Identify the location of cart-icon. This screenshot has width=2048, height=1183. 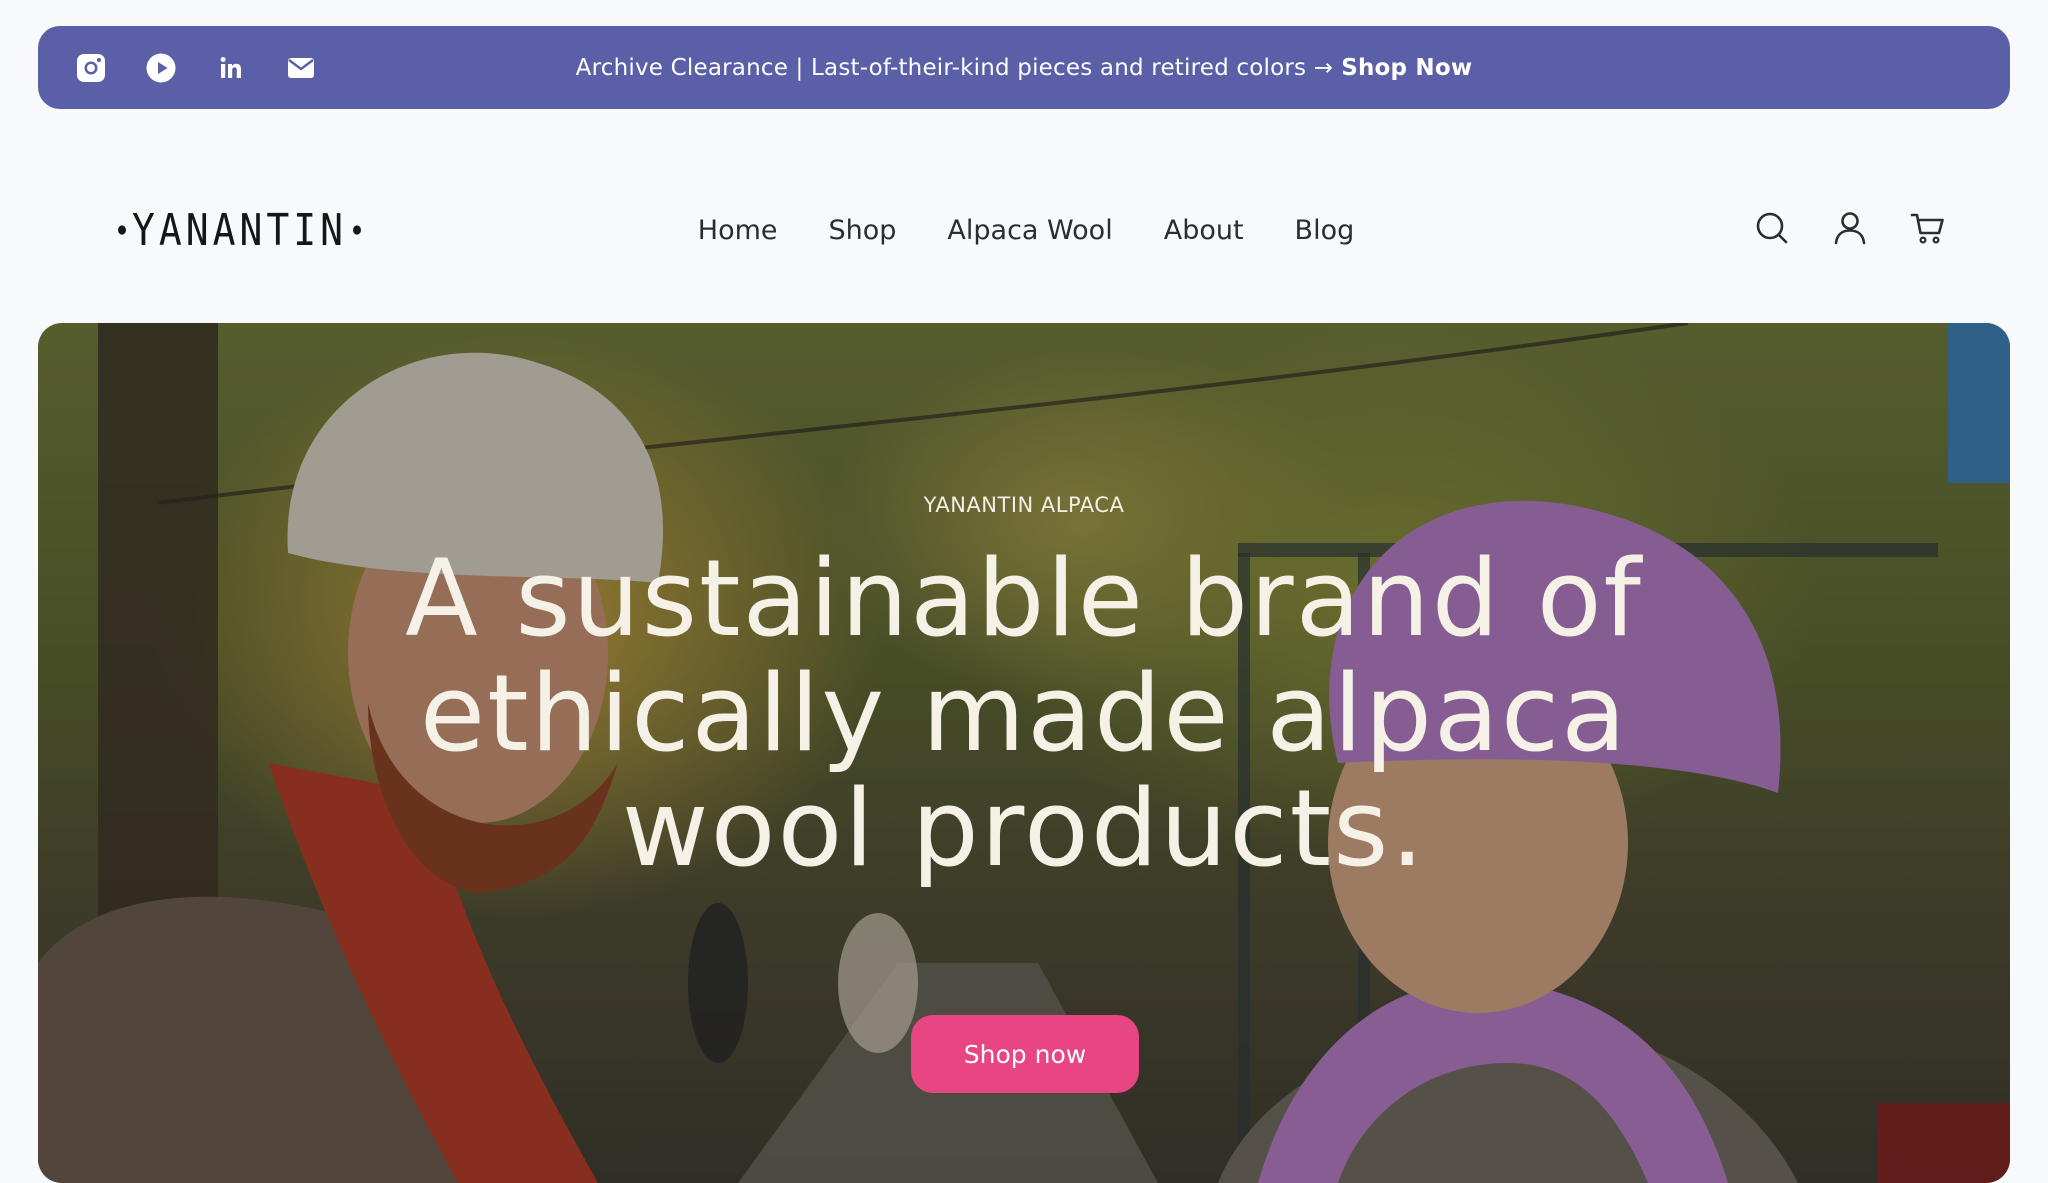
(1927, 228).